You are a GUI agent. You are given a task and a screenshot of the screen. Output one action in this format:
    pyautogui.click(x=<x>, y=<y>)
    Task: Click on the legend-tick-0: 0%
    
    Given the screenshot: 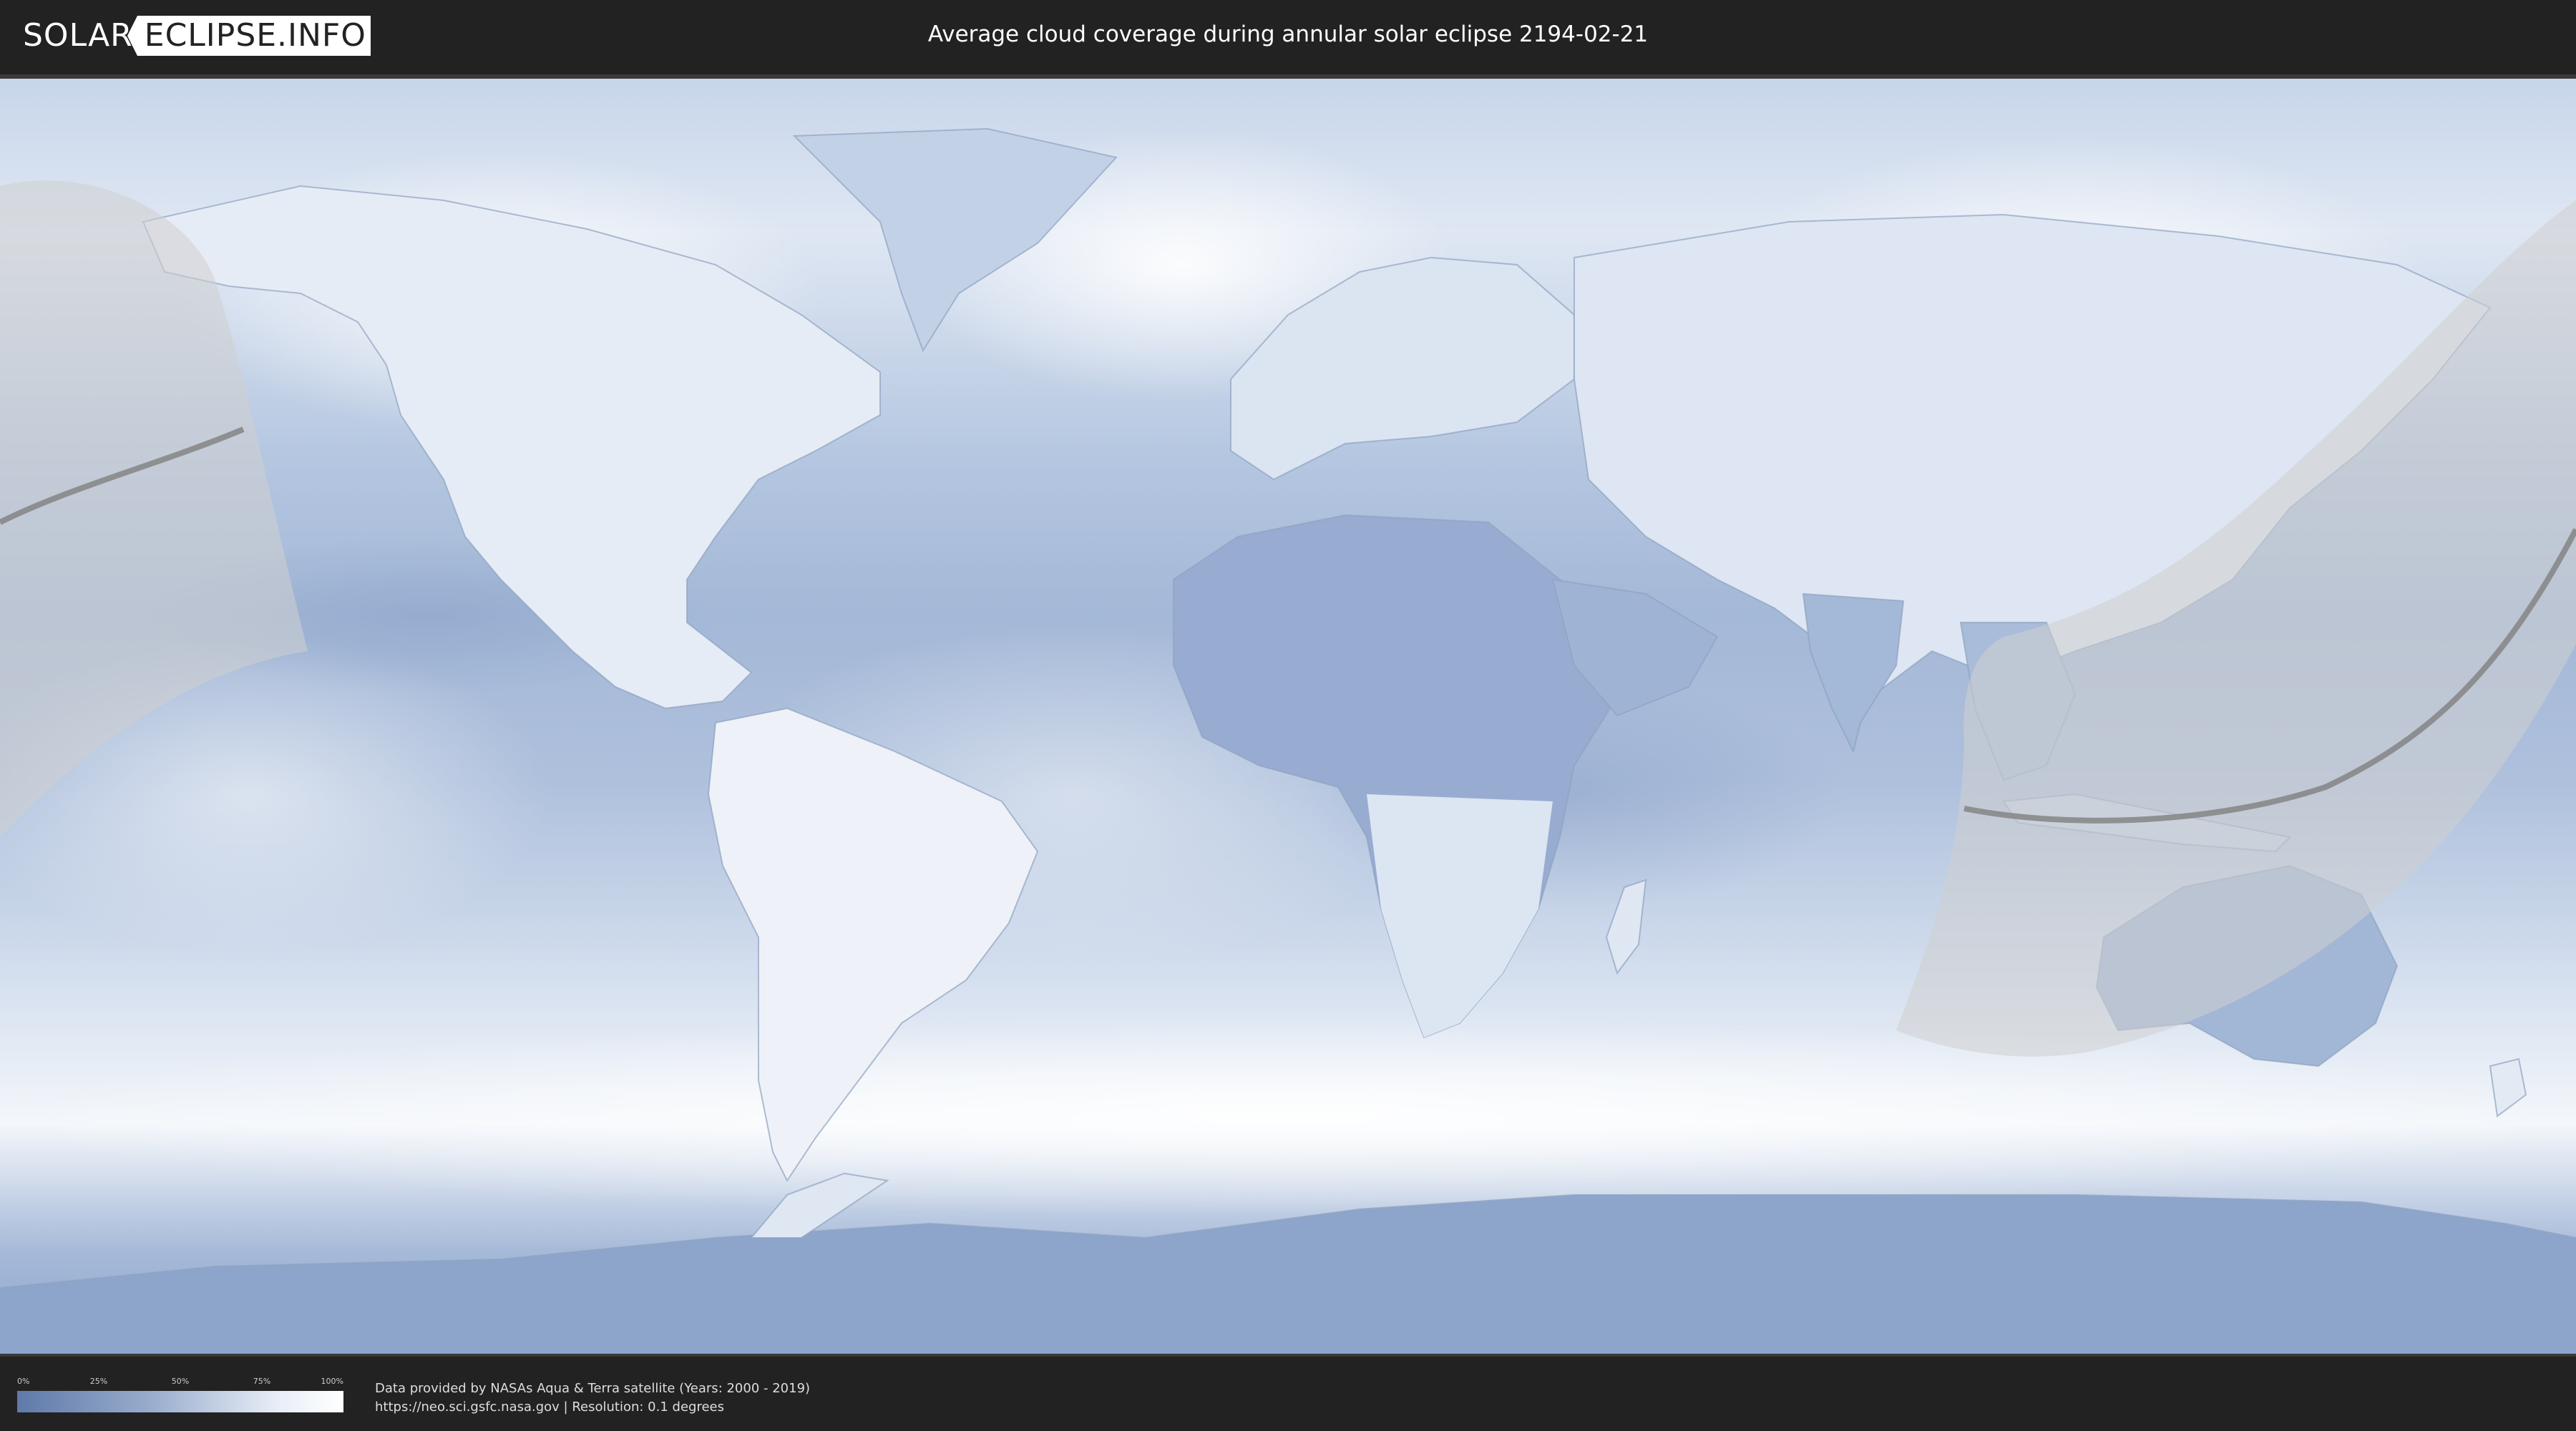 What is the action you would take?
    pyautogui.click(x=23, y=1382)
    